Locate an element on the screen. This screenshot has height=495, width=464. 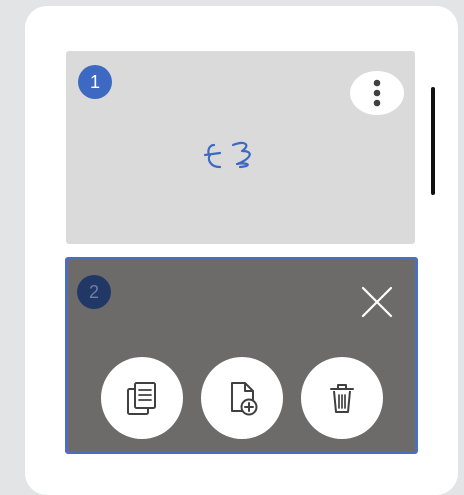
add-page-button is located at coordinates (242, 398).